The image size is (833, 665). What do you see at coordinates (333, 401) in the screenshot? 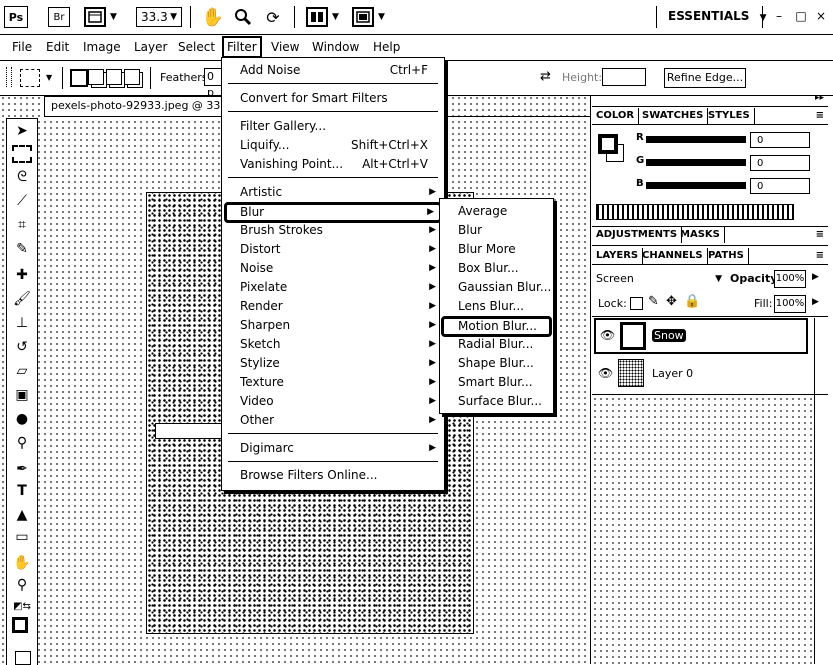
I see `filter-menu-video: Video ▶` at bounding box center [333, 401].